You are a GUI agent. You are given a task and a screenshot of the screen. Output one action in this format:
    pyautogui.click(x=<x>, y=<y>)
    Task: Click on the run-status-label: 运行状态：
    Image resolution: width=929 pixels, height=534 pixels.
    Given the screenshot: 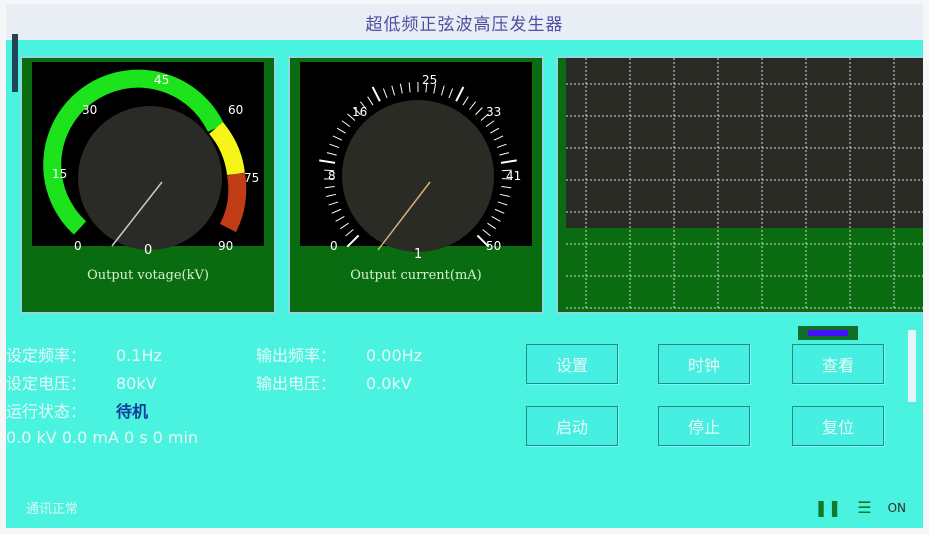 What is the action you would take?
    pyautogui.click(x=46, y=411)
    